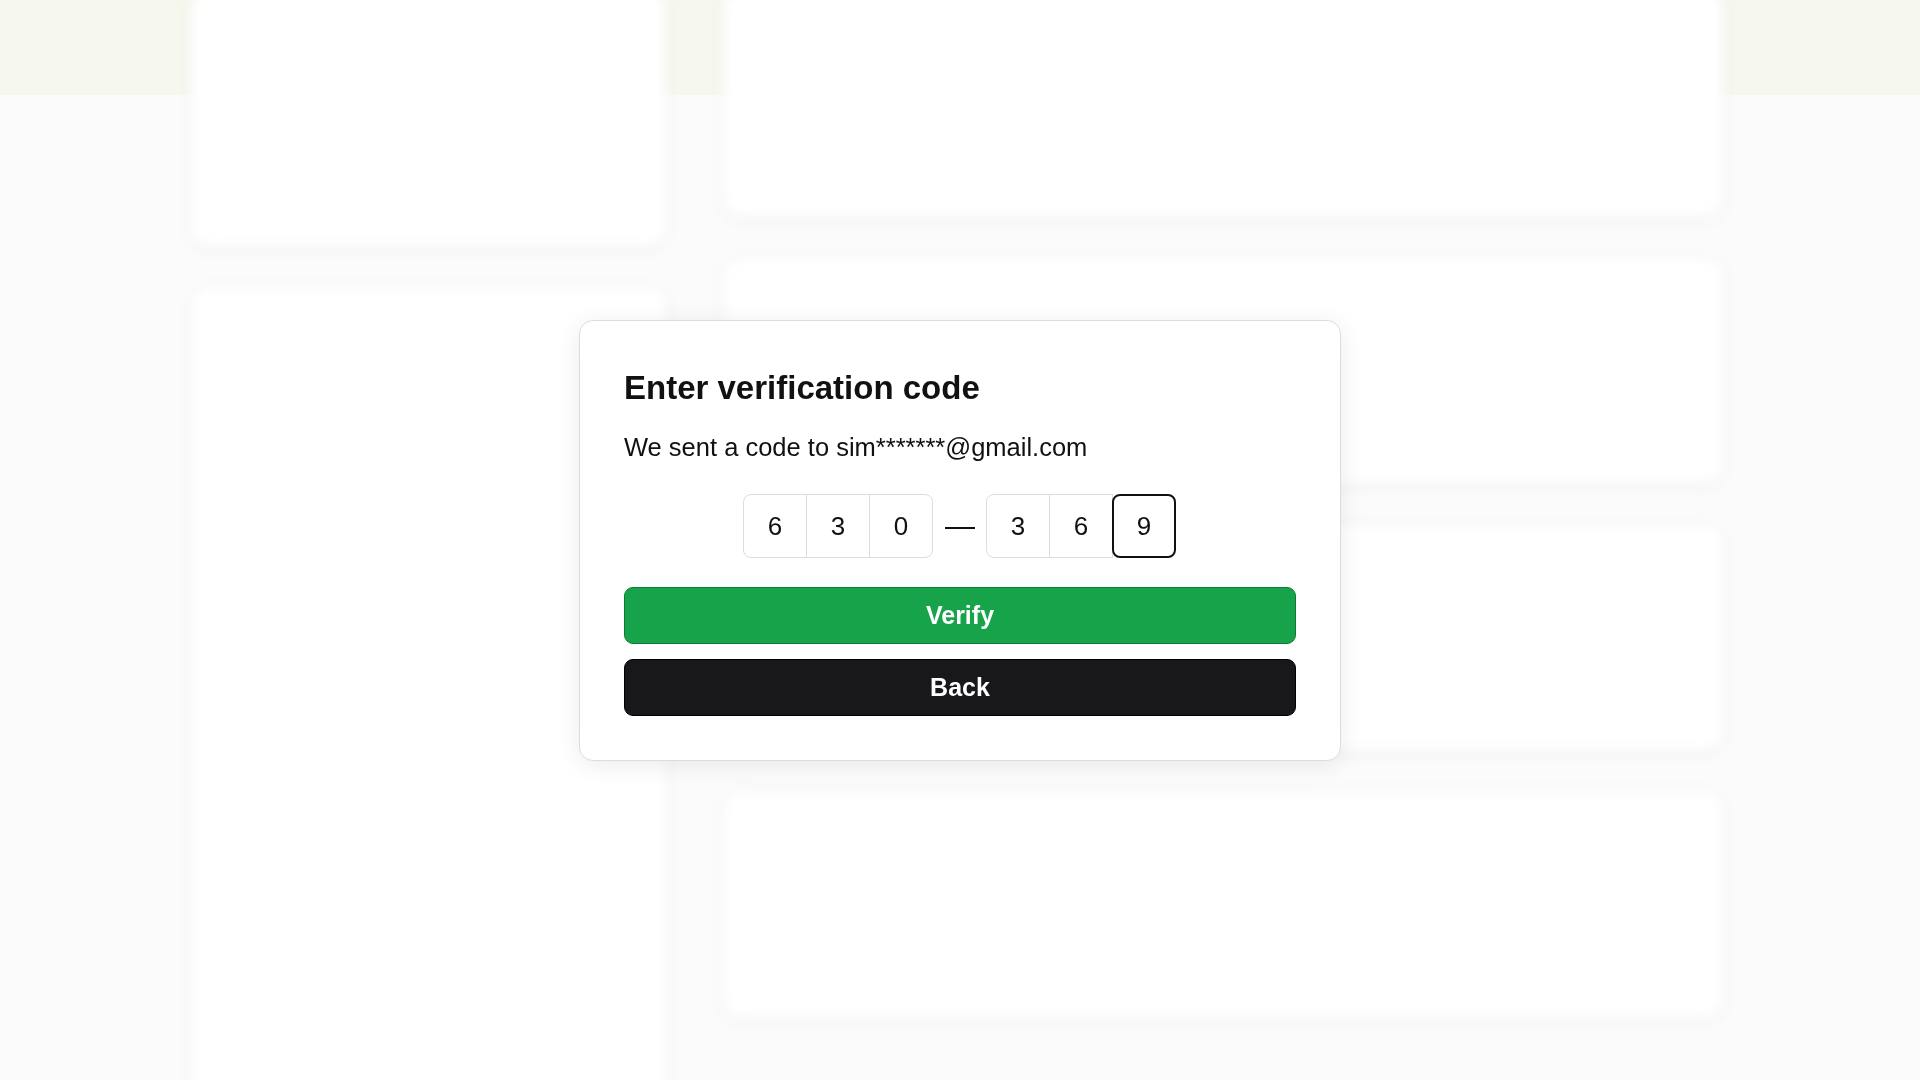 This screenshot has width=1920, height=1080. I want to click on dialog-message: We sent a code to sim*******@gmail.com, so click(856, 447).